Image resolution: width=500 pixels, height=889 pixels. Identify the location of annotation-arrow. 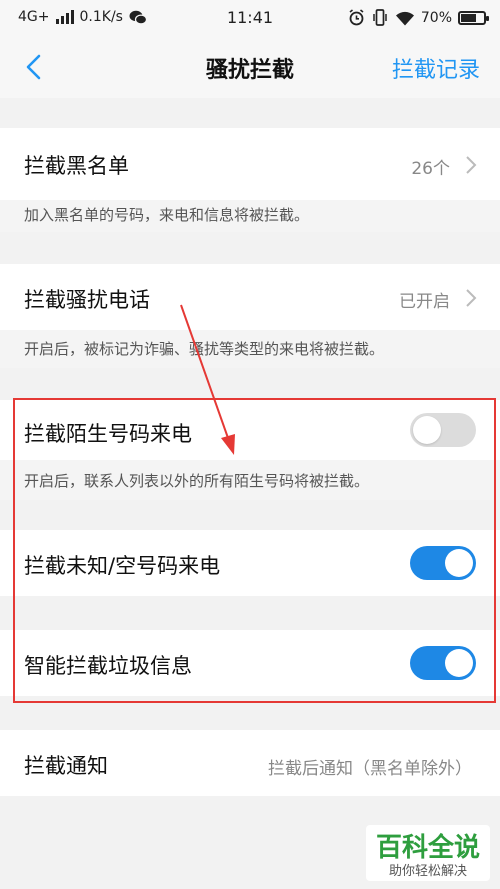
(207, 379).